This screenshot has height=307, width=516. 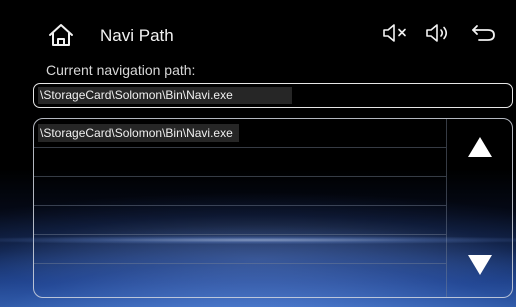 I want to click on mute-button, so click(x=397, y=35).